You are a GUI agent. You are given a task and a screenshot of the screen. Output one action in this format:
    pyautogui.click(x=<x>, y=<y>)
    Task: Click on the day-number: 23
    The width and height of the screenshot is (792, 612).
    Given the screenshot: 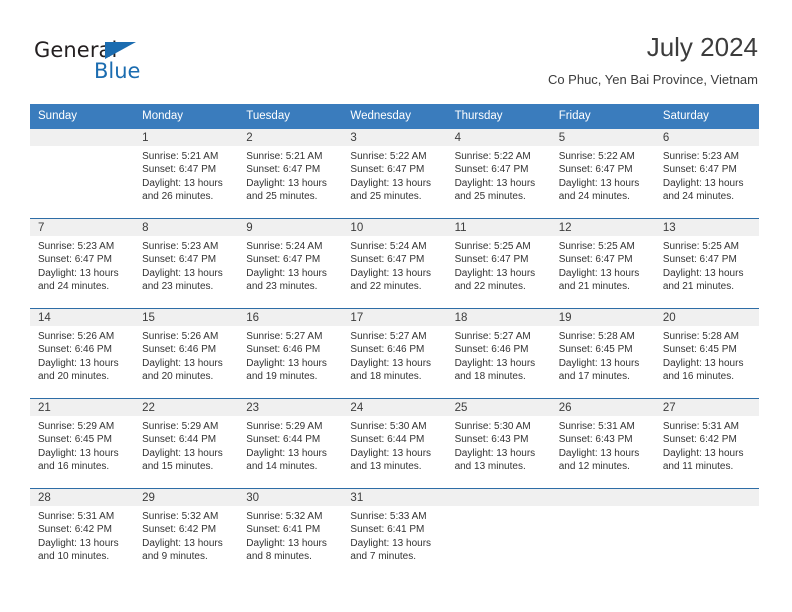 What is the action you would take?
    pyautogui.click(x=290, y=407)
    